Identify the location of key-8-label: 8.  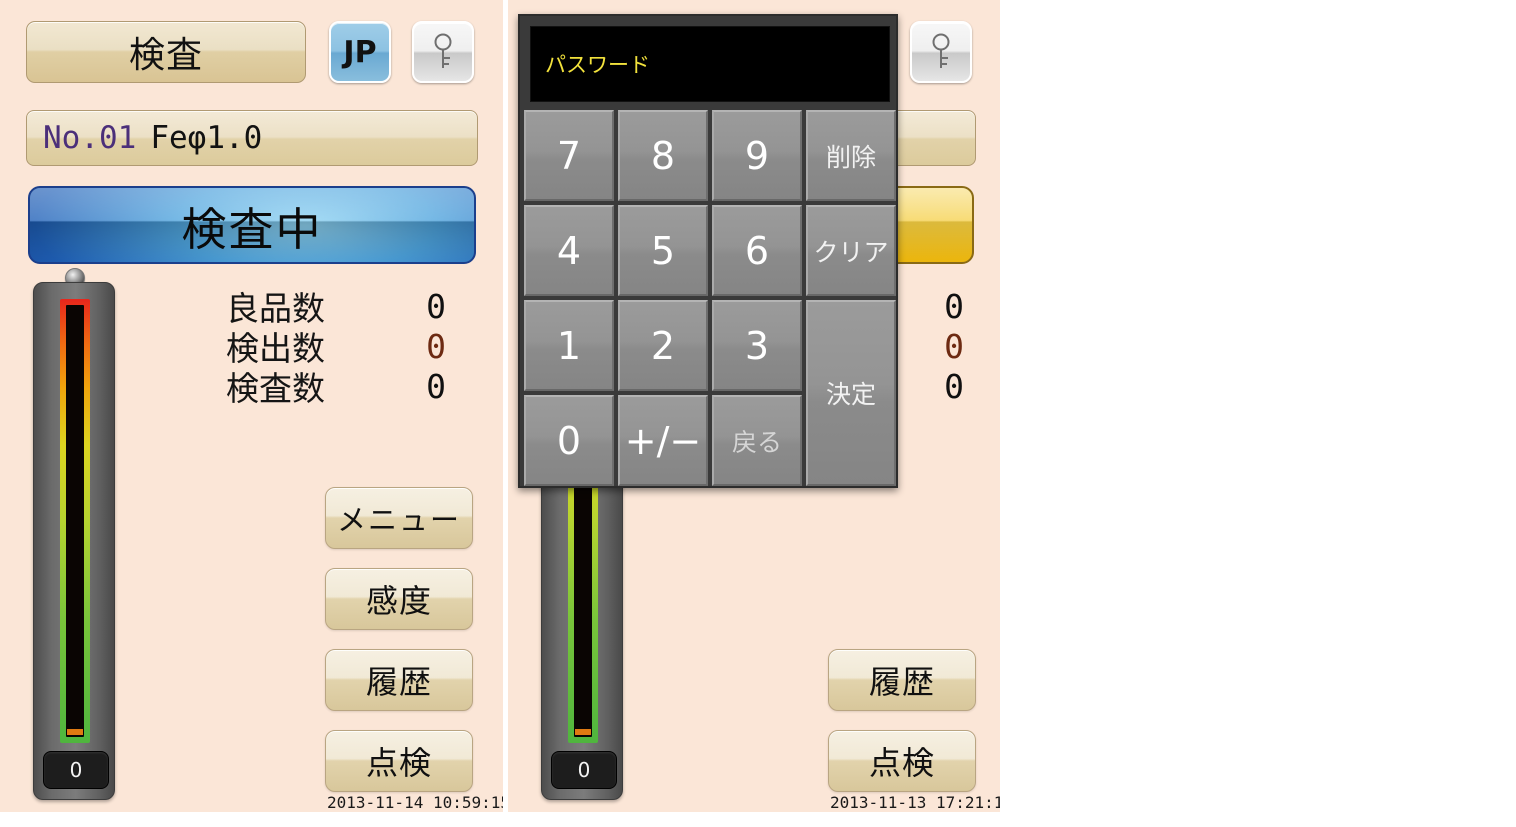
(663, 155).